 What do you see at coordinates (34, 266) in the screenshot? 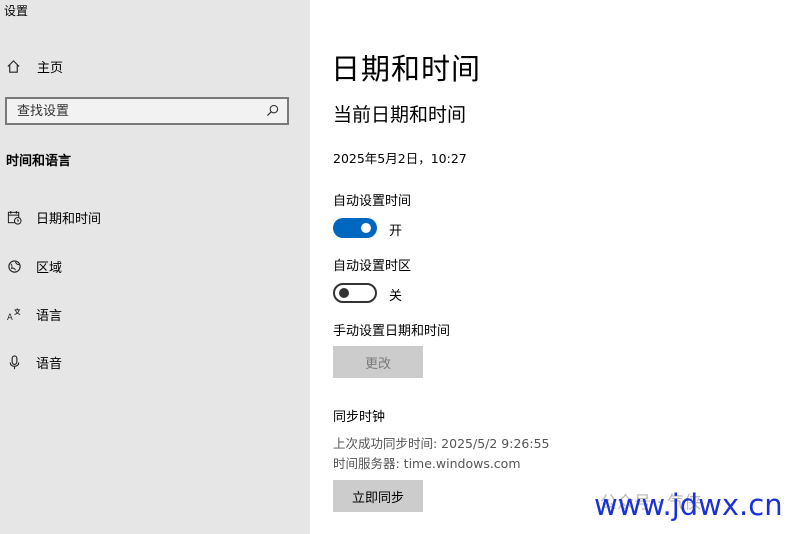
I see `sidebar-item-region: 区域` at bounding box center [34, 266].